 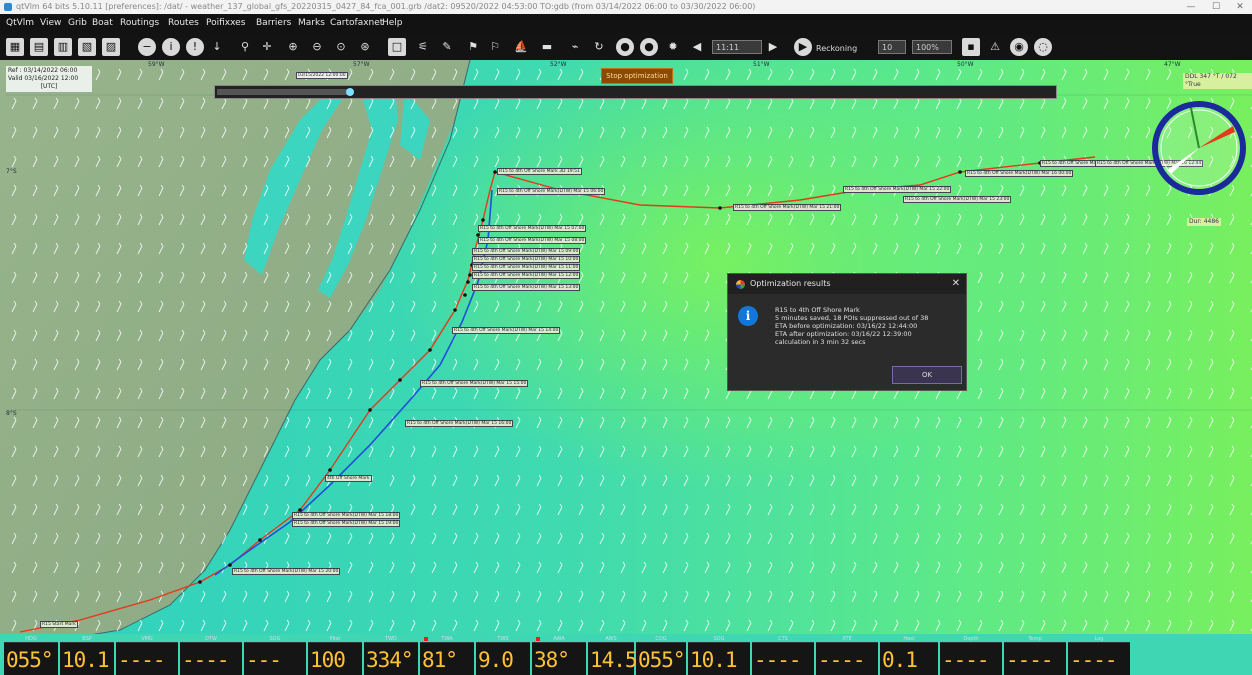 What do you see at coordinates (503, 655) in the screenshot?
I see `instrument-tws: TWS 9.0` at bounding box center [503, 655].